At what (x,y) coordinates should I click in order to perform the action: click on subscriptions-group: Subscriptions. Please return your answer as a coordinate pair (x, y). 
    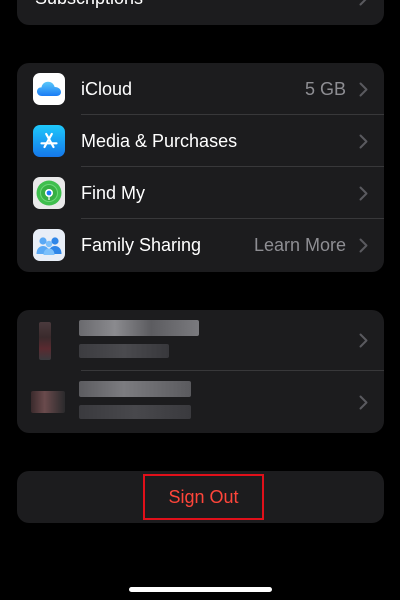
    Looking at the image, I should click on (200, 12).